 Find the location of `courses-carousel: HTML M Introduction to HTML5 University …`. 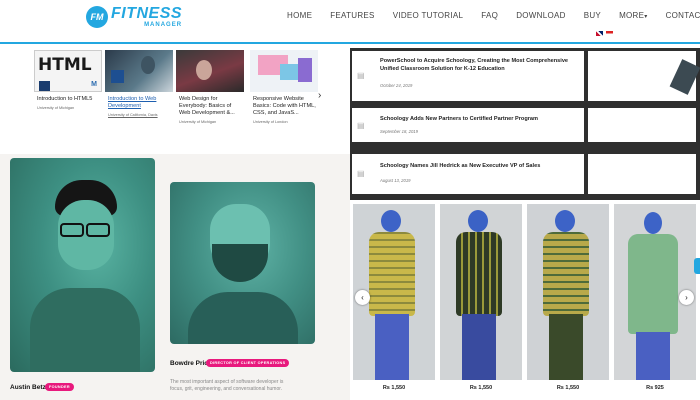

courses-carousel: HTML M Introduction to HTML5 University … is located at coordinates (175, 99).